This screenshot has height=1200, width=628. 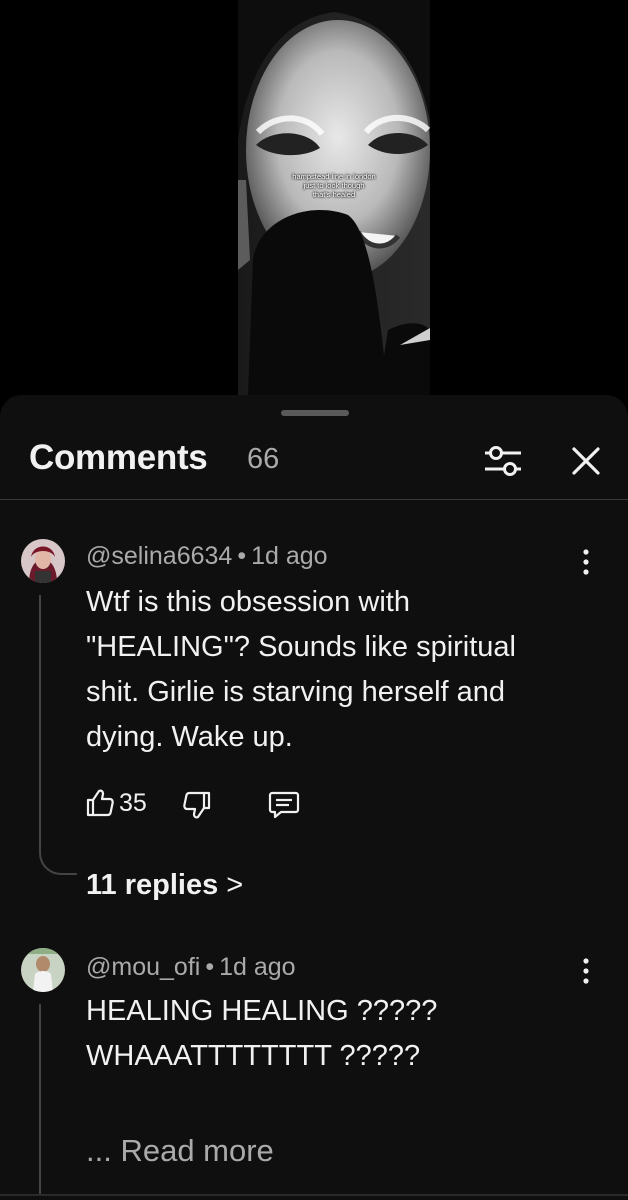 I want to click on like-count: 35, so click(x=133, y=803).